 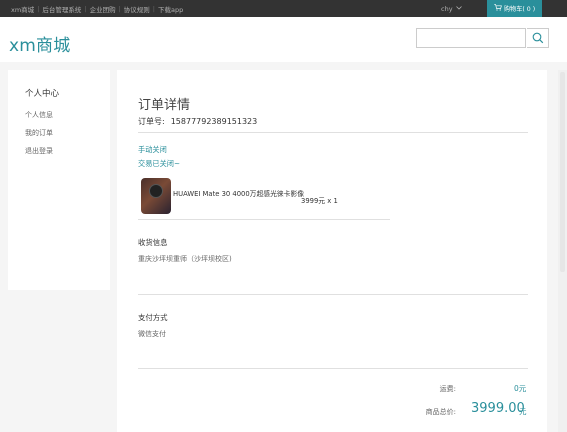 I want to click on sidebar-title: 个人中心, so click(x=42, y=94).